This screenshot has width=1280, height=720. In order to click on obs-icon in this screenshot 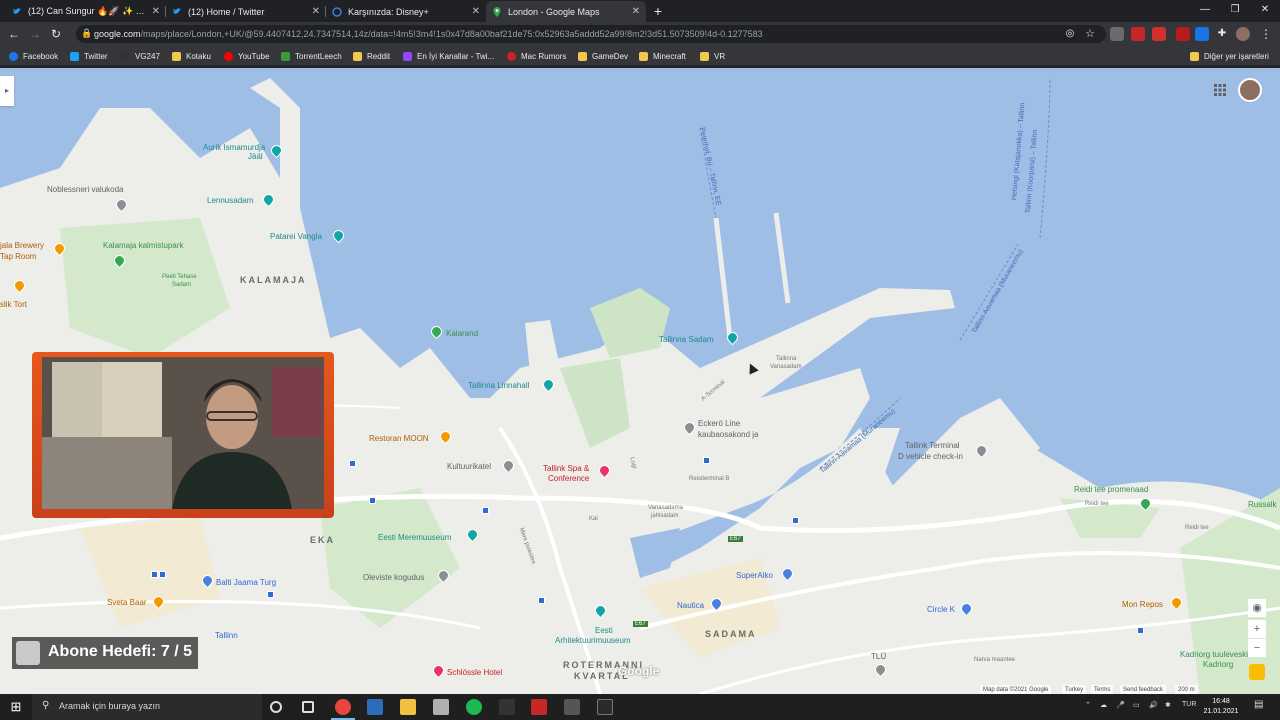, I will do `click(507, 707)`.